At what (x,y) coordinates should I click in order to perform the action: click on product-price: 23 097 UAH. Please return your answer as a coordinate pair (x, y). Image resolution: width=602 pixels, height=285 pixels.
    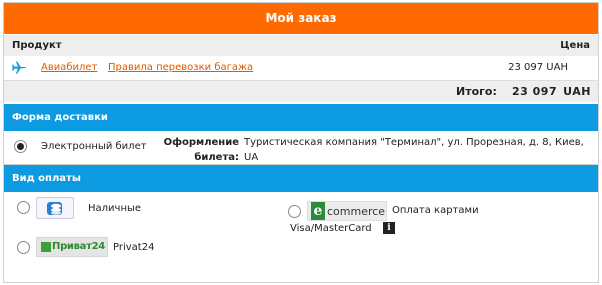
    Looking at the image, I should click on (538, 67).